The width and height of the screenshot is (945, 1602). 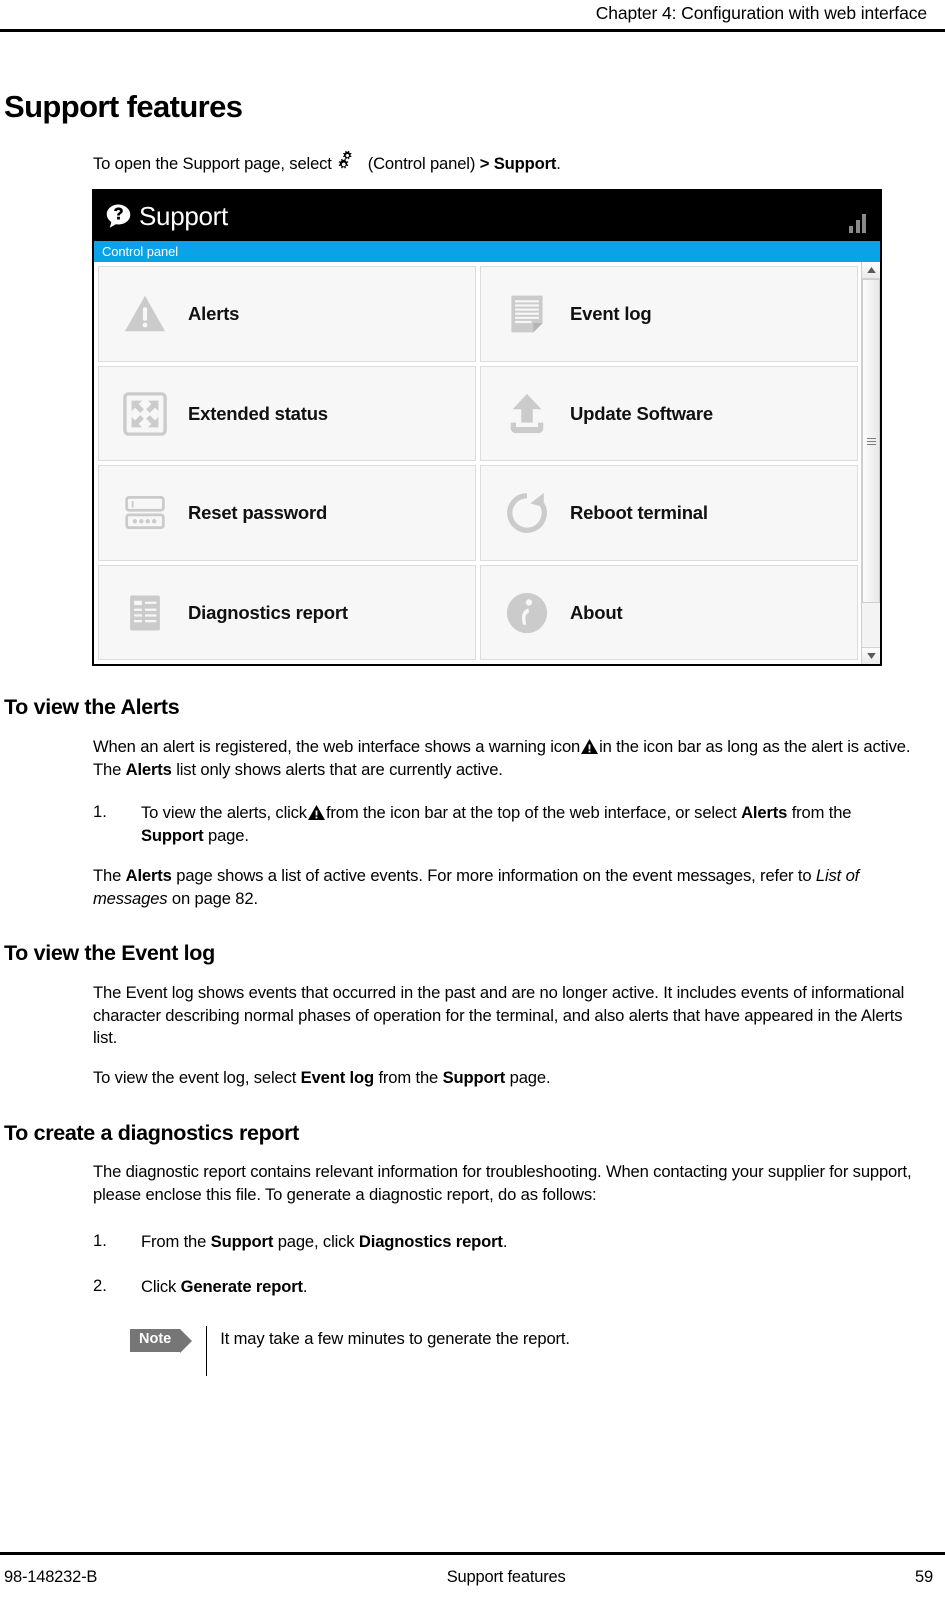 I want to click on tile-update-software: Update Software, so click(x=669, y=413).